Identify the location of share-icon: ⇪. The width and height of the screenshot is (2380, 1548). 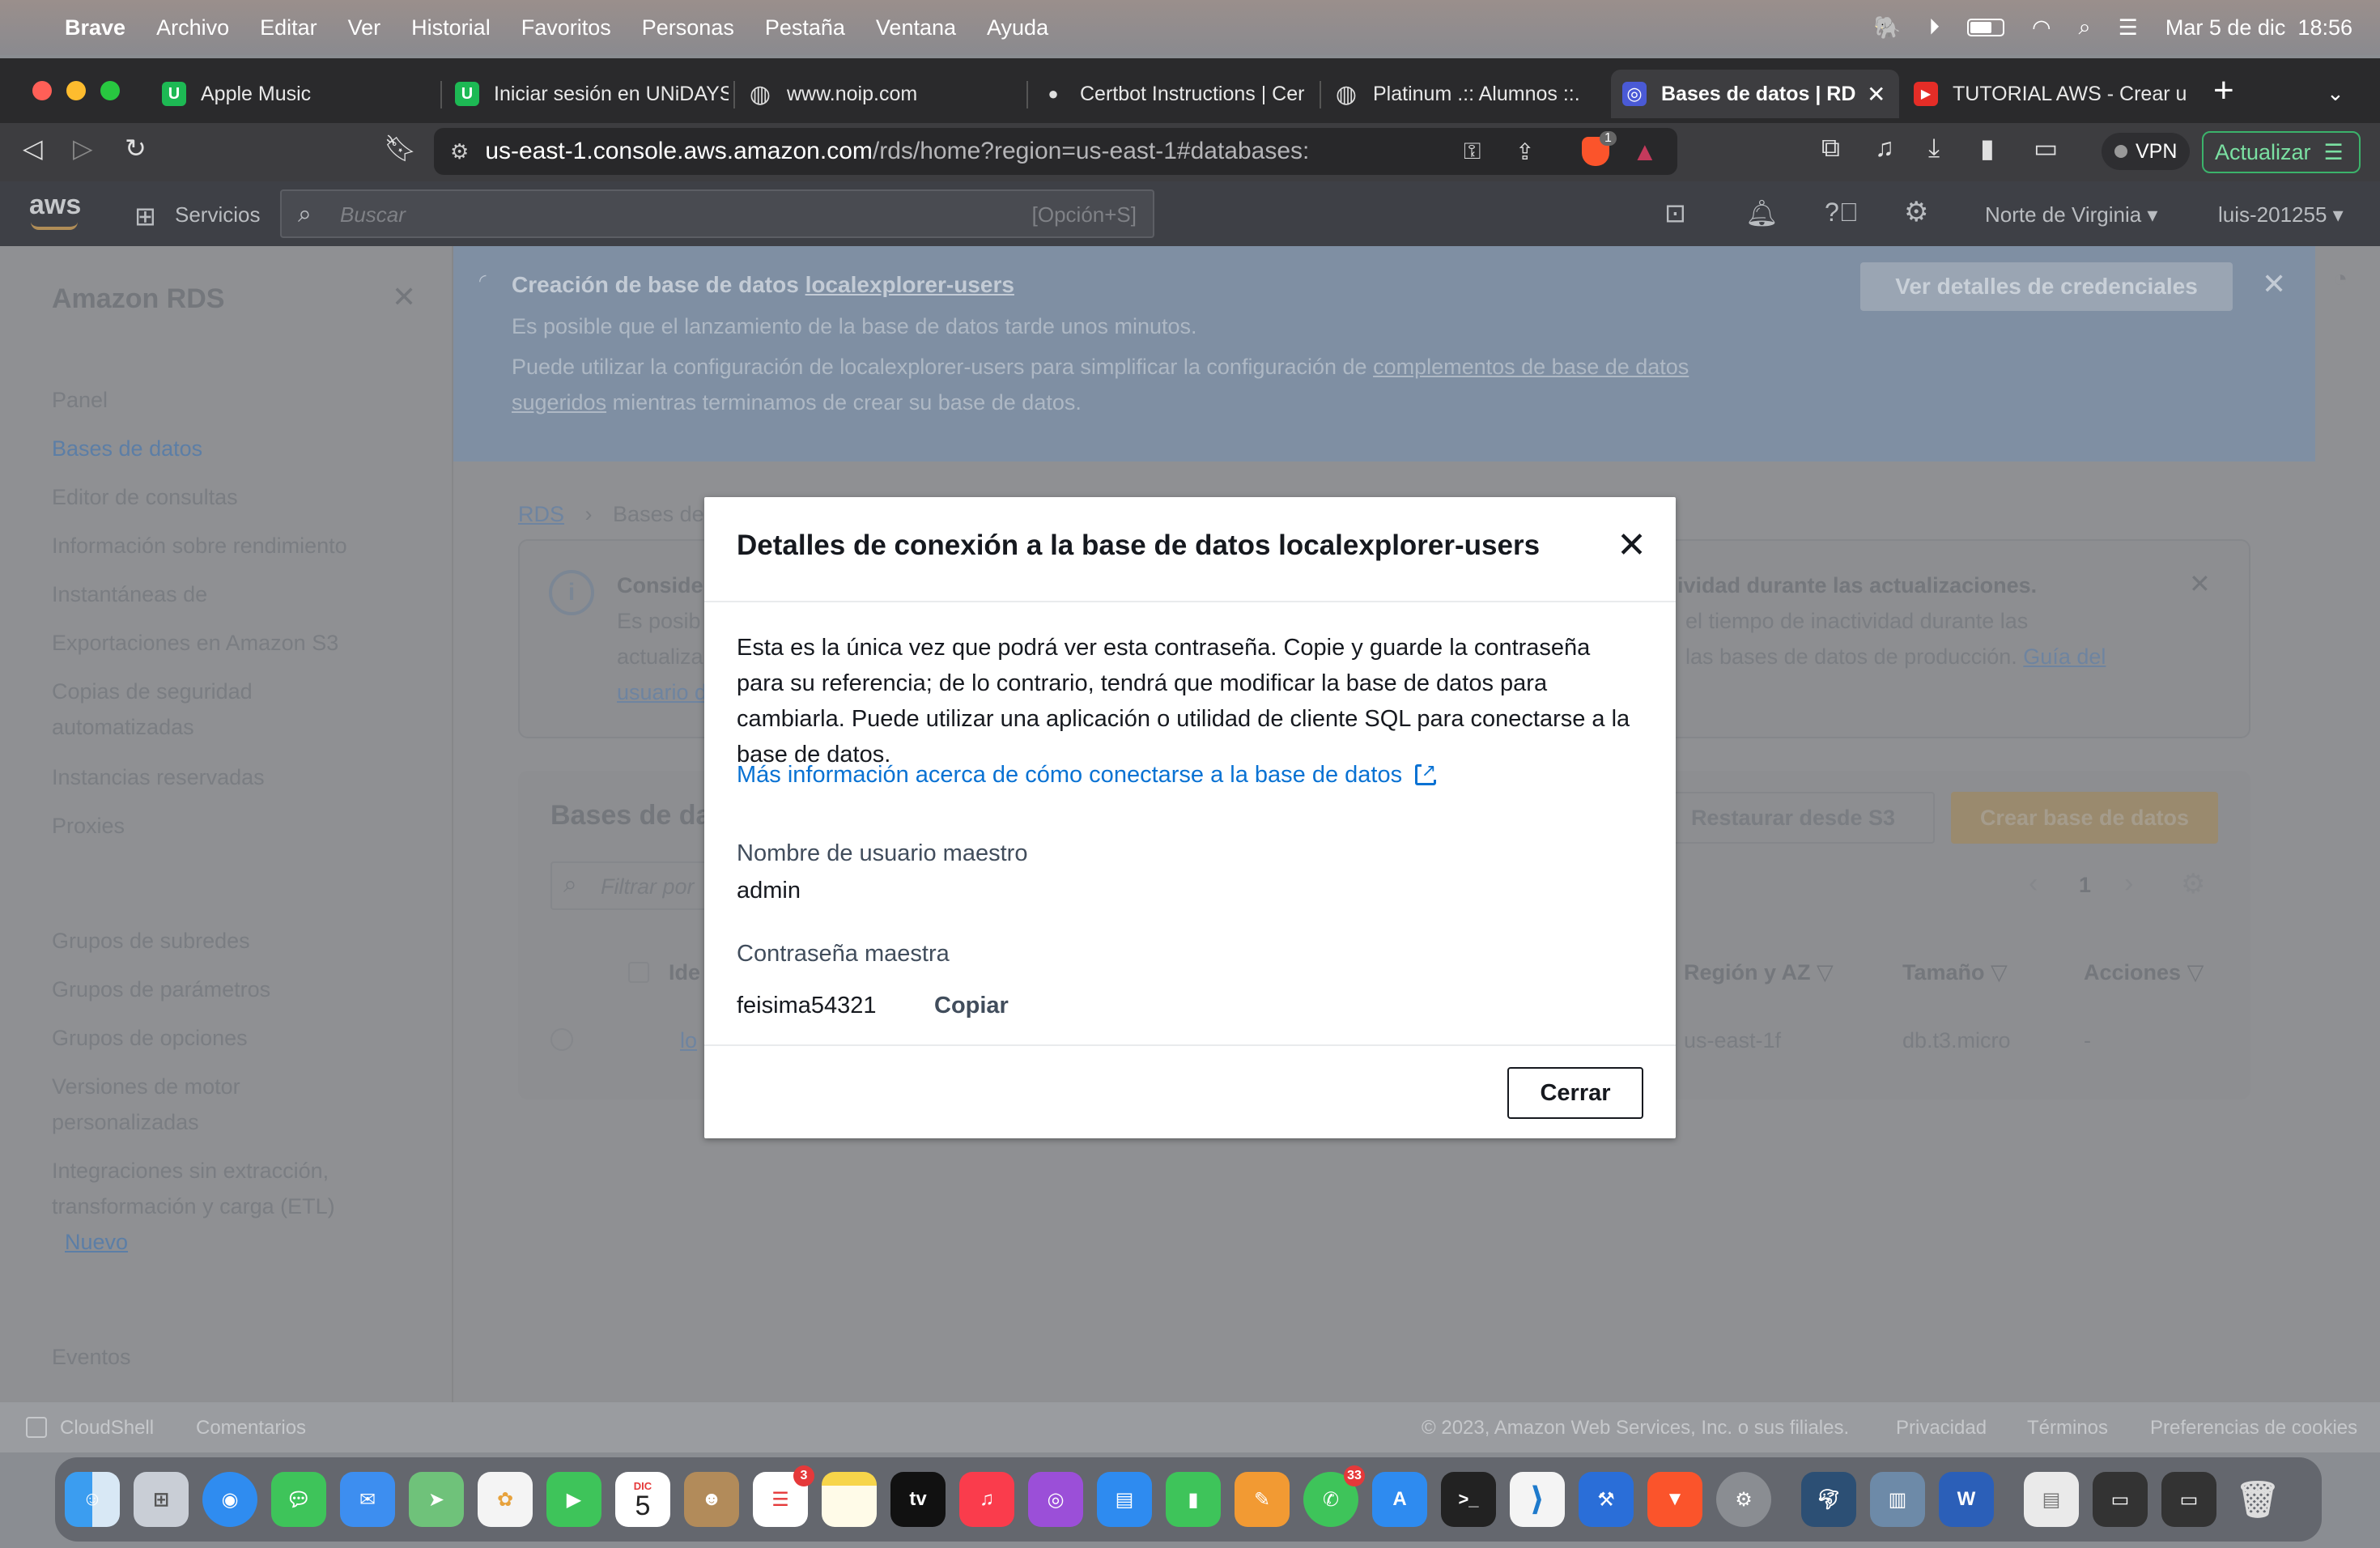
(1524, 151).